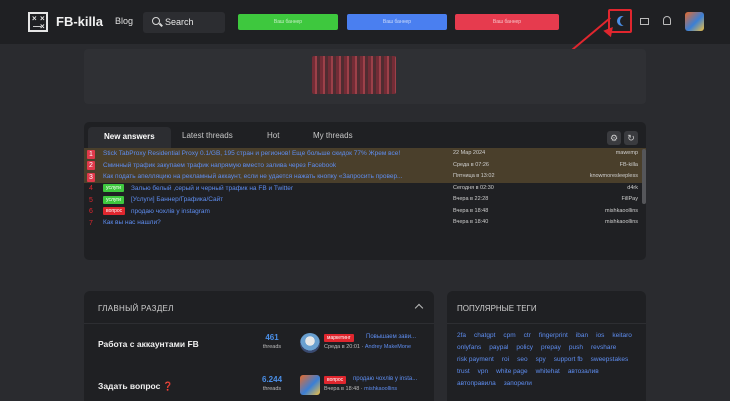 Image resolution: width=730 pixels, height=401 pixels. What do you see at coordinates (91, 188) in the screenshot?
I see `thread-rank: 4` at bounding box center [91, 188].